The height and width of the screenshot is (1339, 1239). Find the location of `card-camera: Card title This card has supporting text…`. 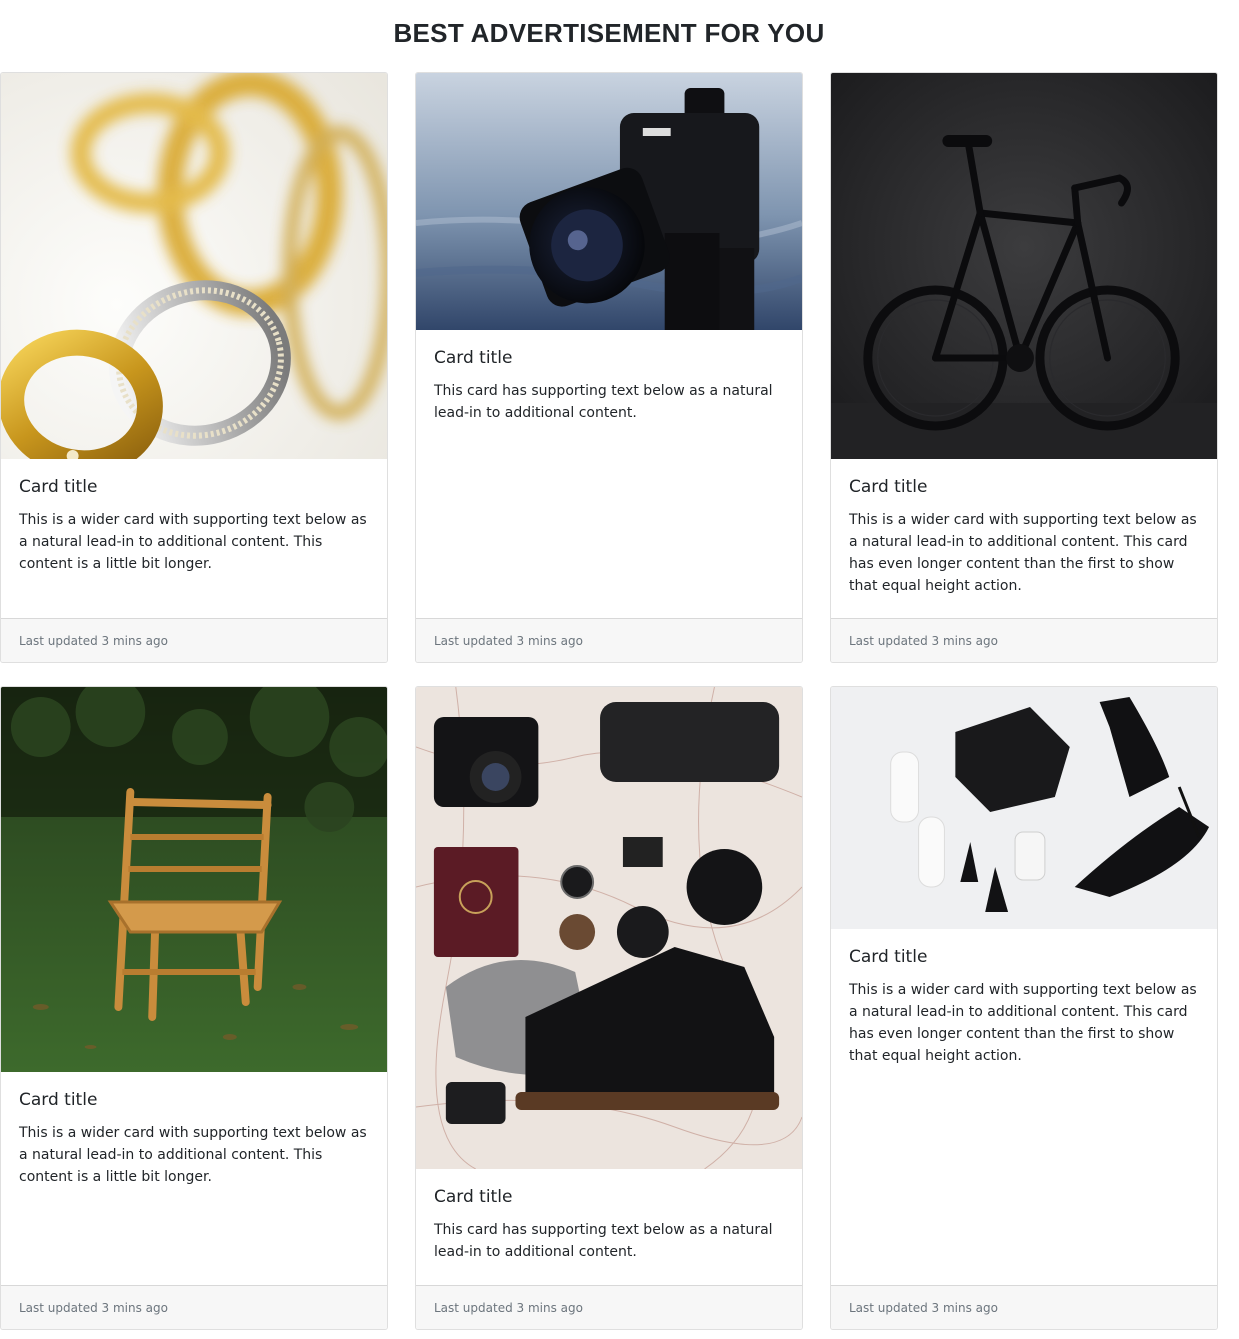

card-camera: Card title This card has supporting text… is located at coordinates (609, 367).